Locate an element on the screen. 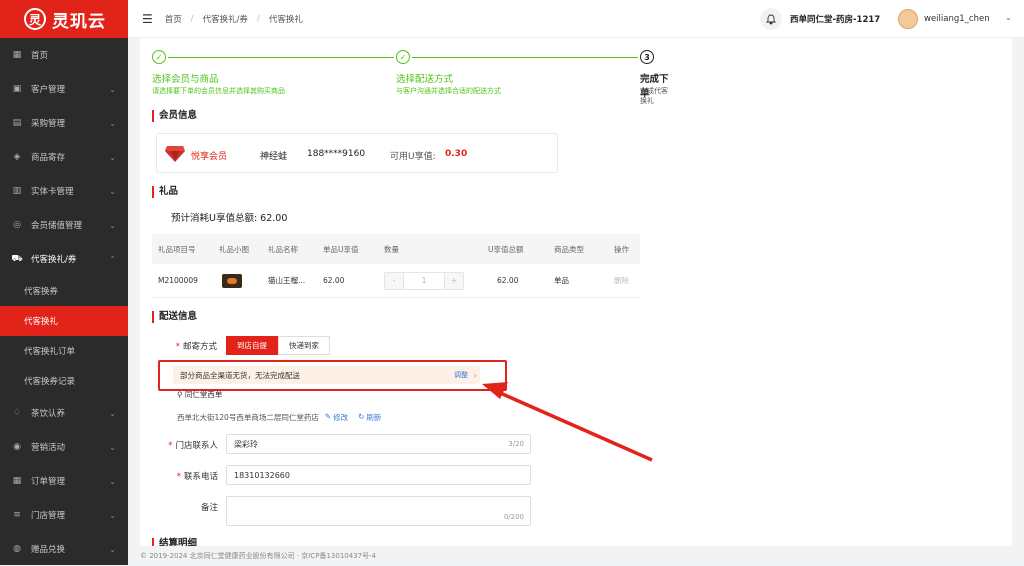 The height and width of the screenshot is (566, 1024). megaphone-icon: ◉ is located at coordinates (17, 447).